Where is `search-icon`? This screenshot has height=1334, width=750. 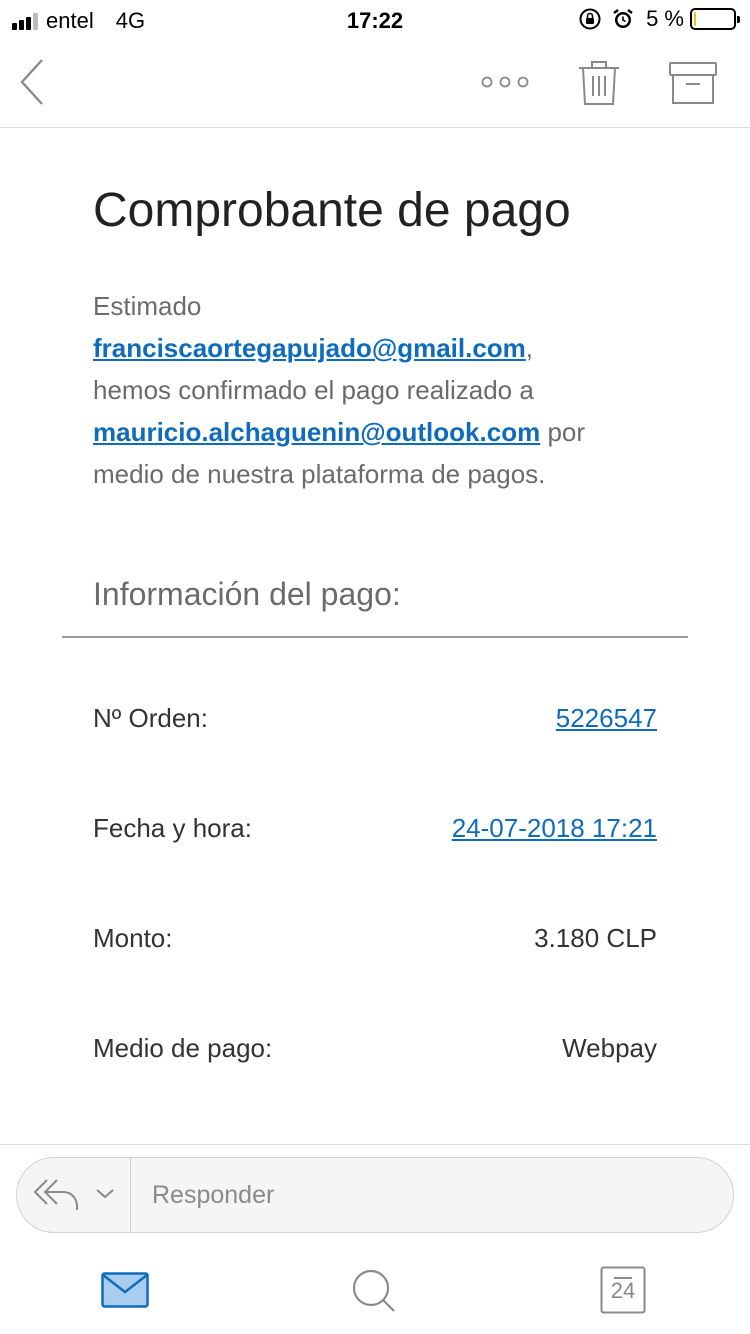 search-icon is located at coordinates (373, 1290).